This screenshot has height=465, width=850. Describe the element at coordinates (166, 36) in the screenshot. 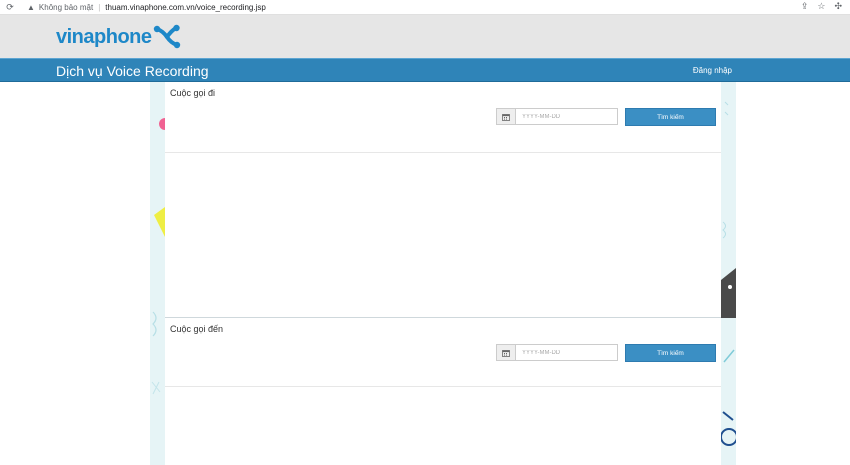

I see `logo-mark-icon` at that location.